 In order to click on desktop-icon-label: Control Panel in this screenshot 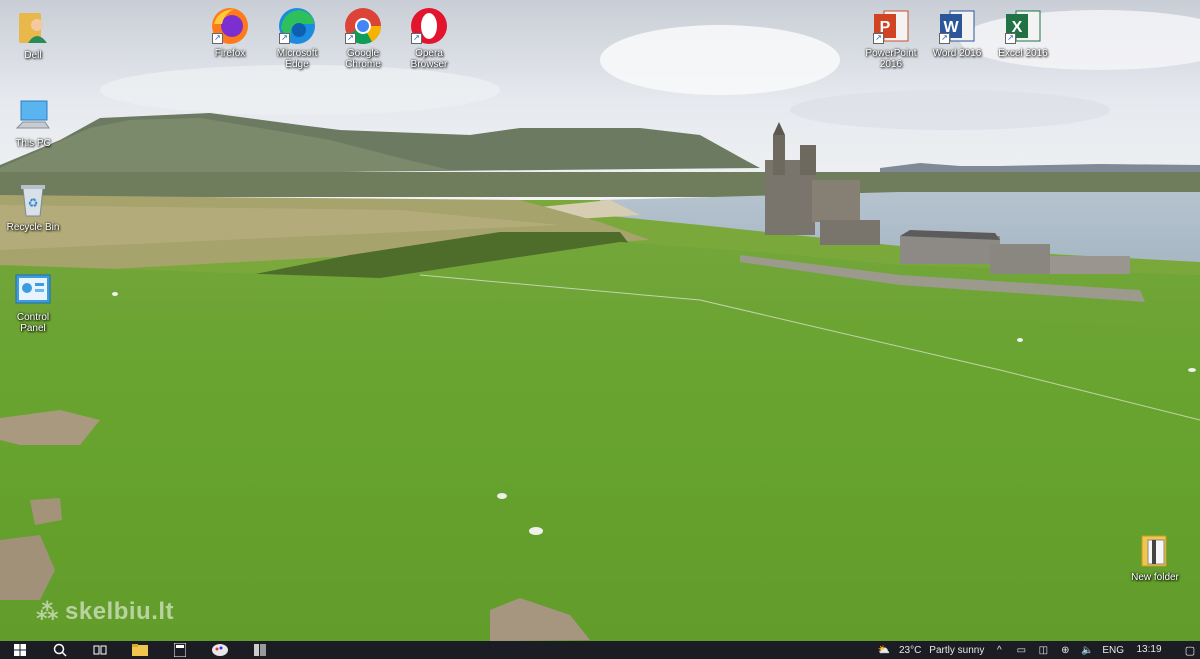, I will do `click(33, 323)`.